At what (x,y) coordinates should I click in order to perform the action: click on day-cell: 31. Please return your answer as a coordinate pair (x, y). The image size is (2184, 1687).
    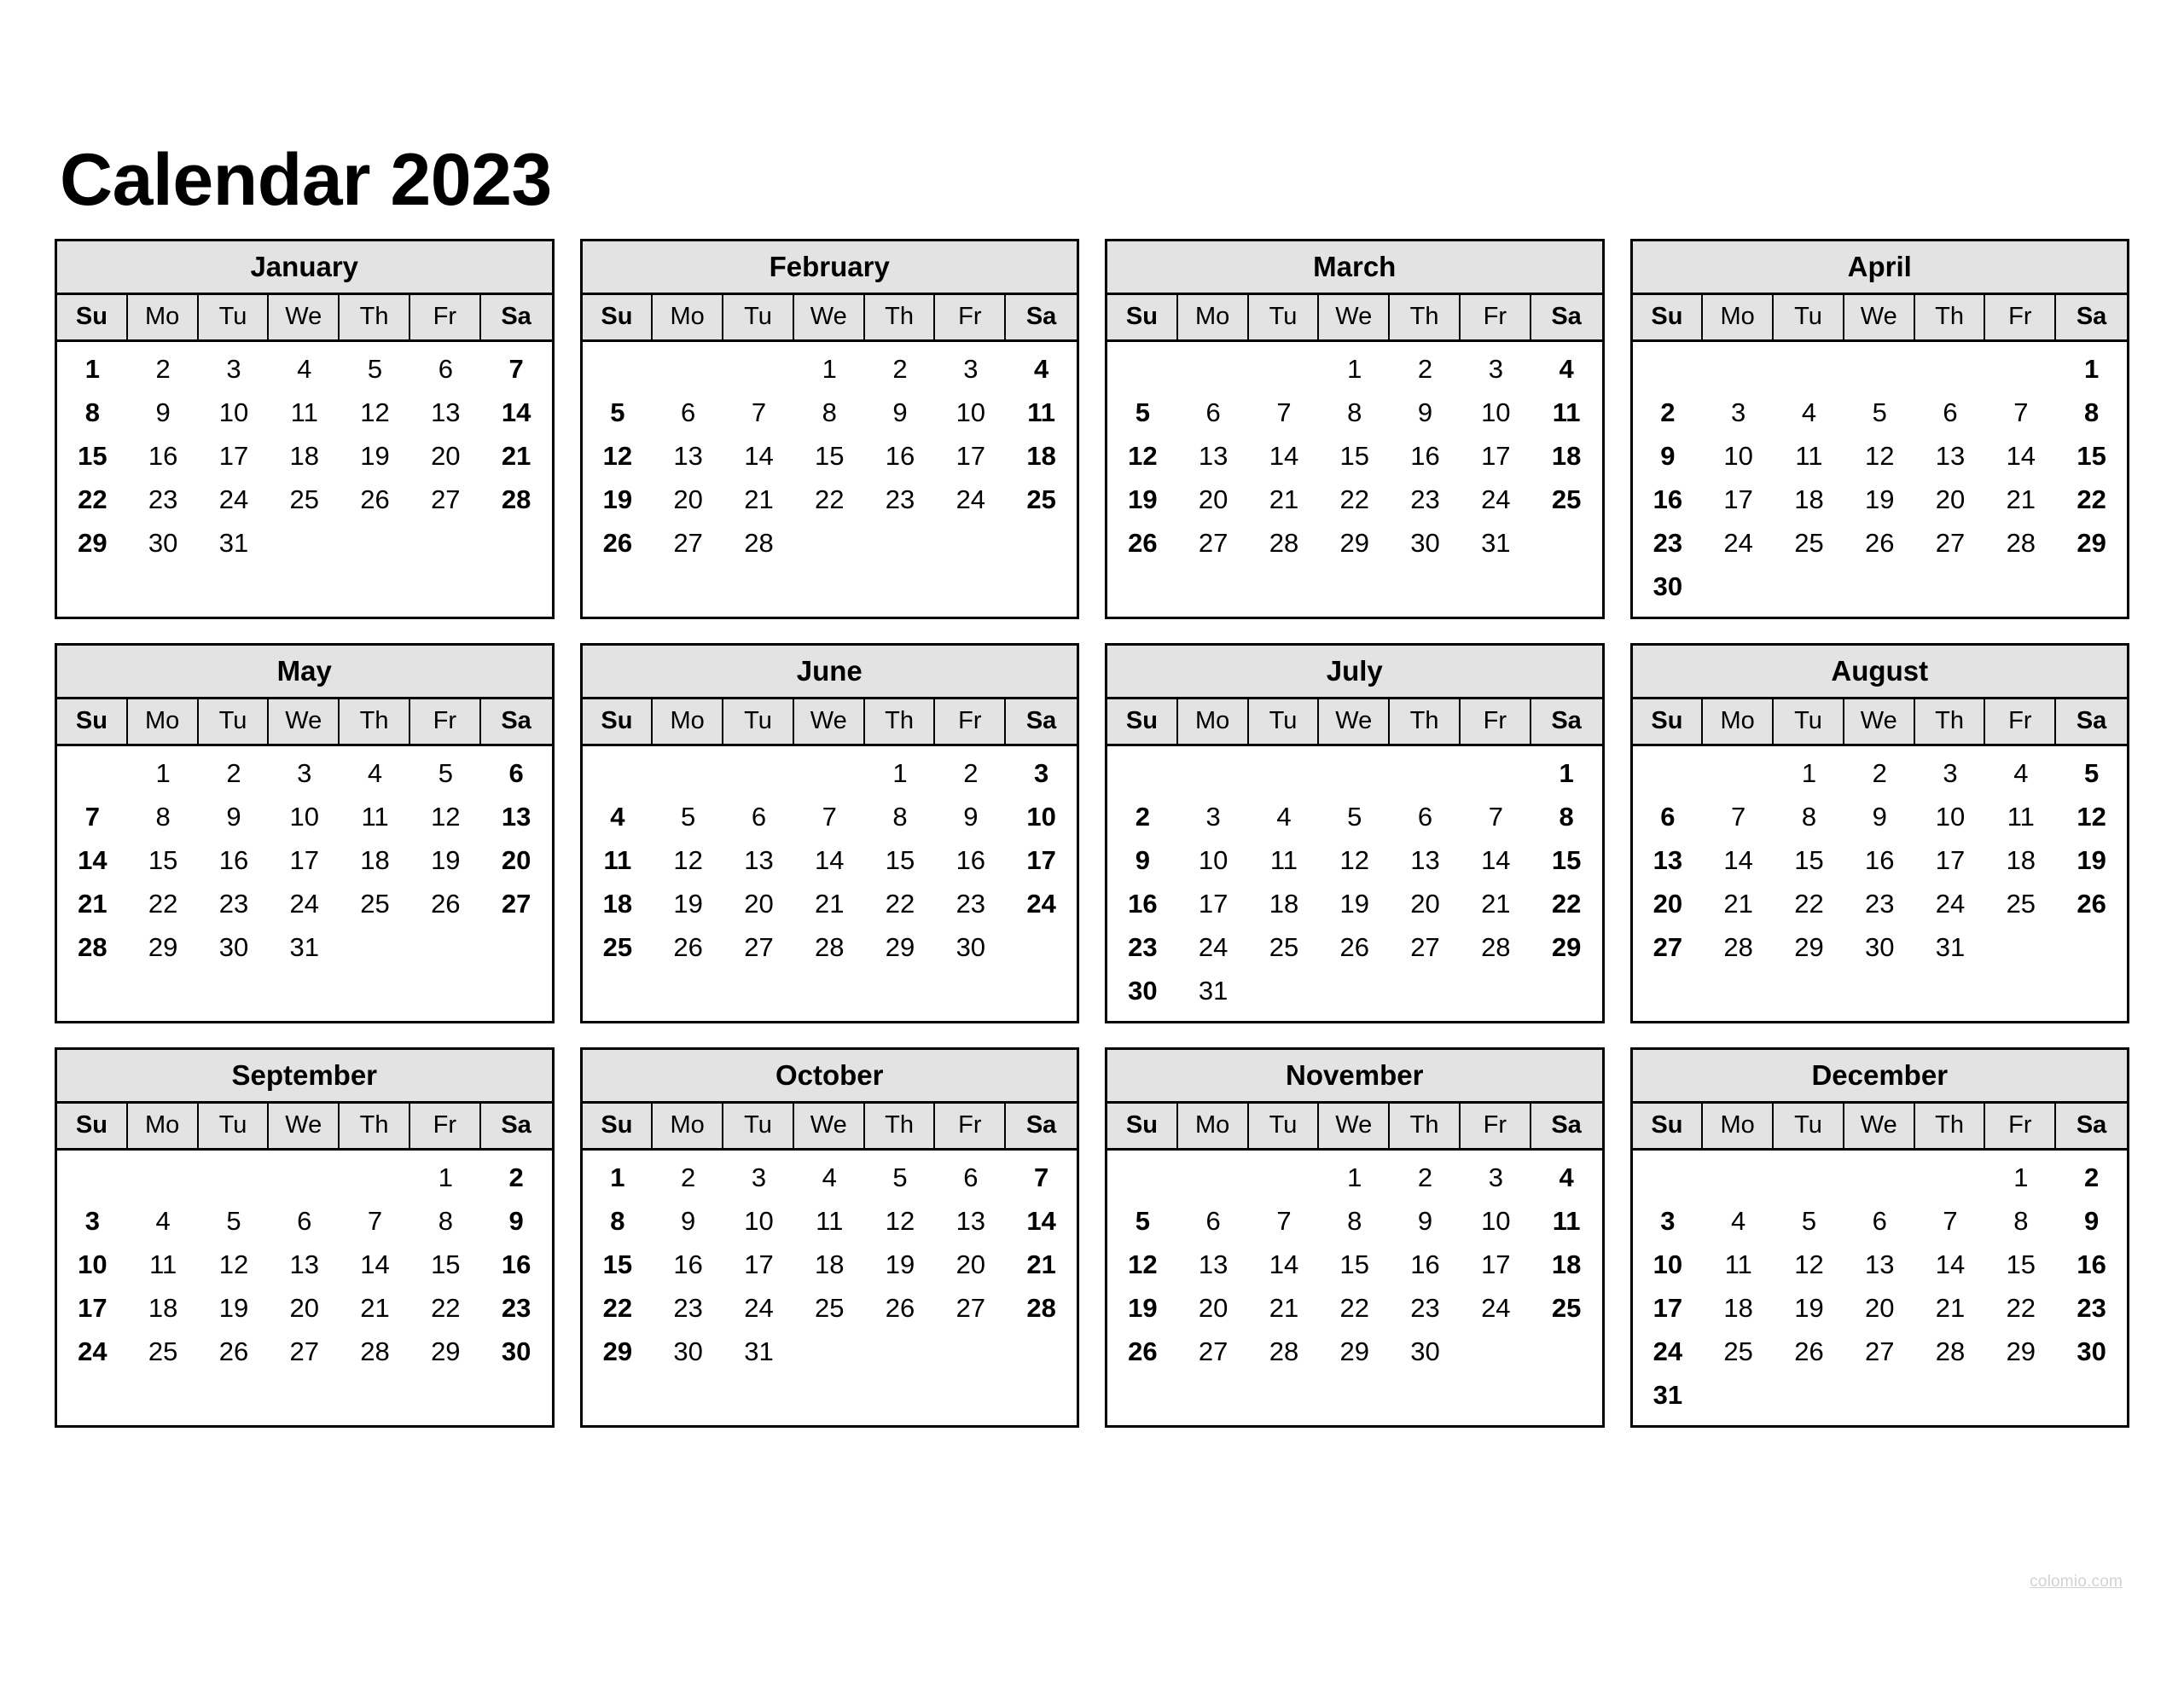
    Looking at the image, I should click on (1668, 1395).